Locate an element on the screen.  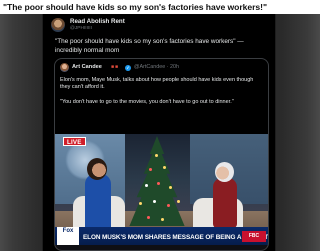
host-head is located at coordinates (97, 169).